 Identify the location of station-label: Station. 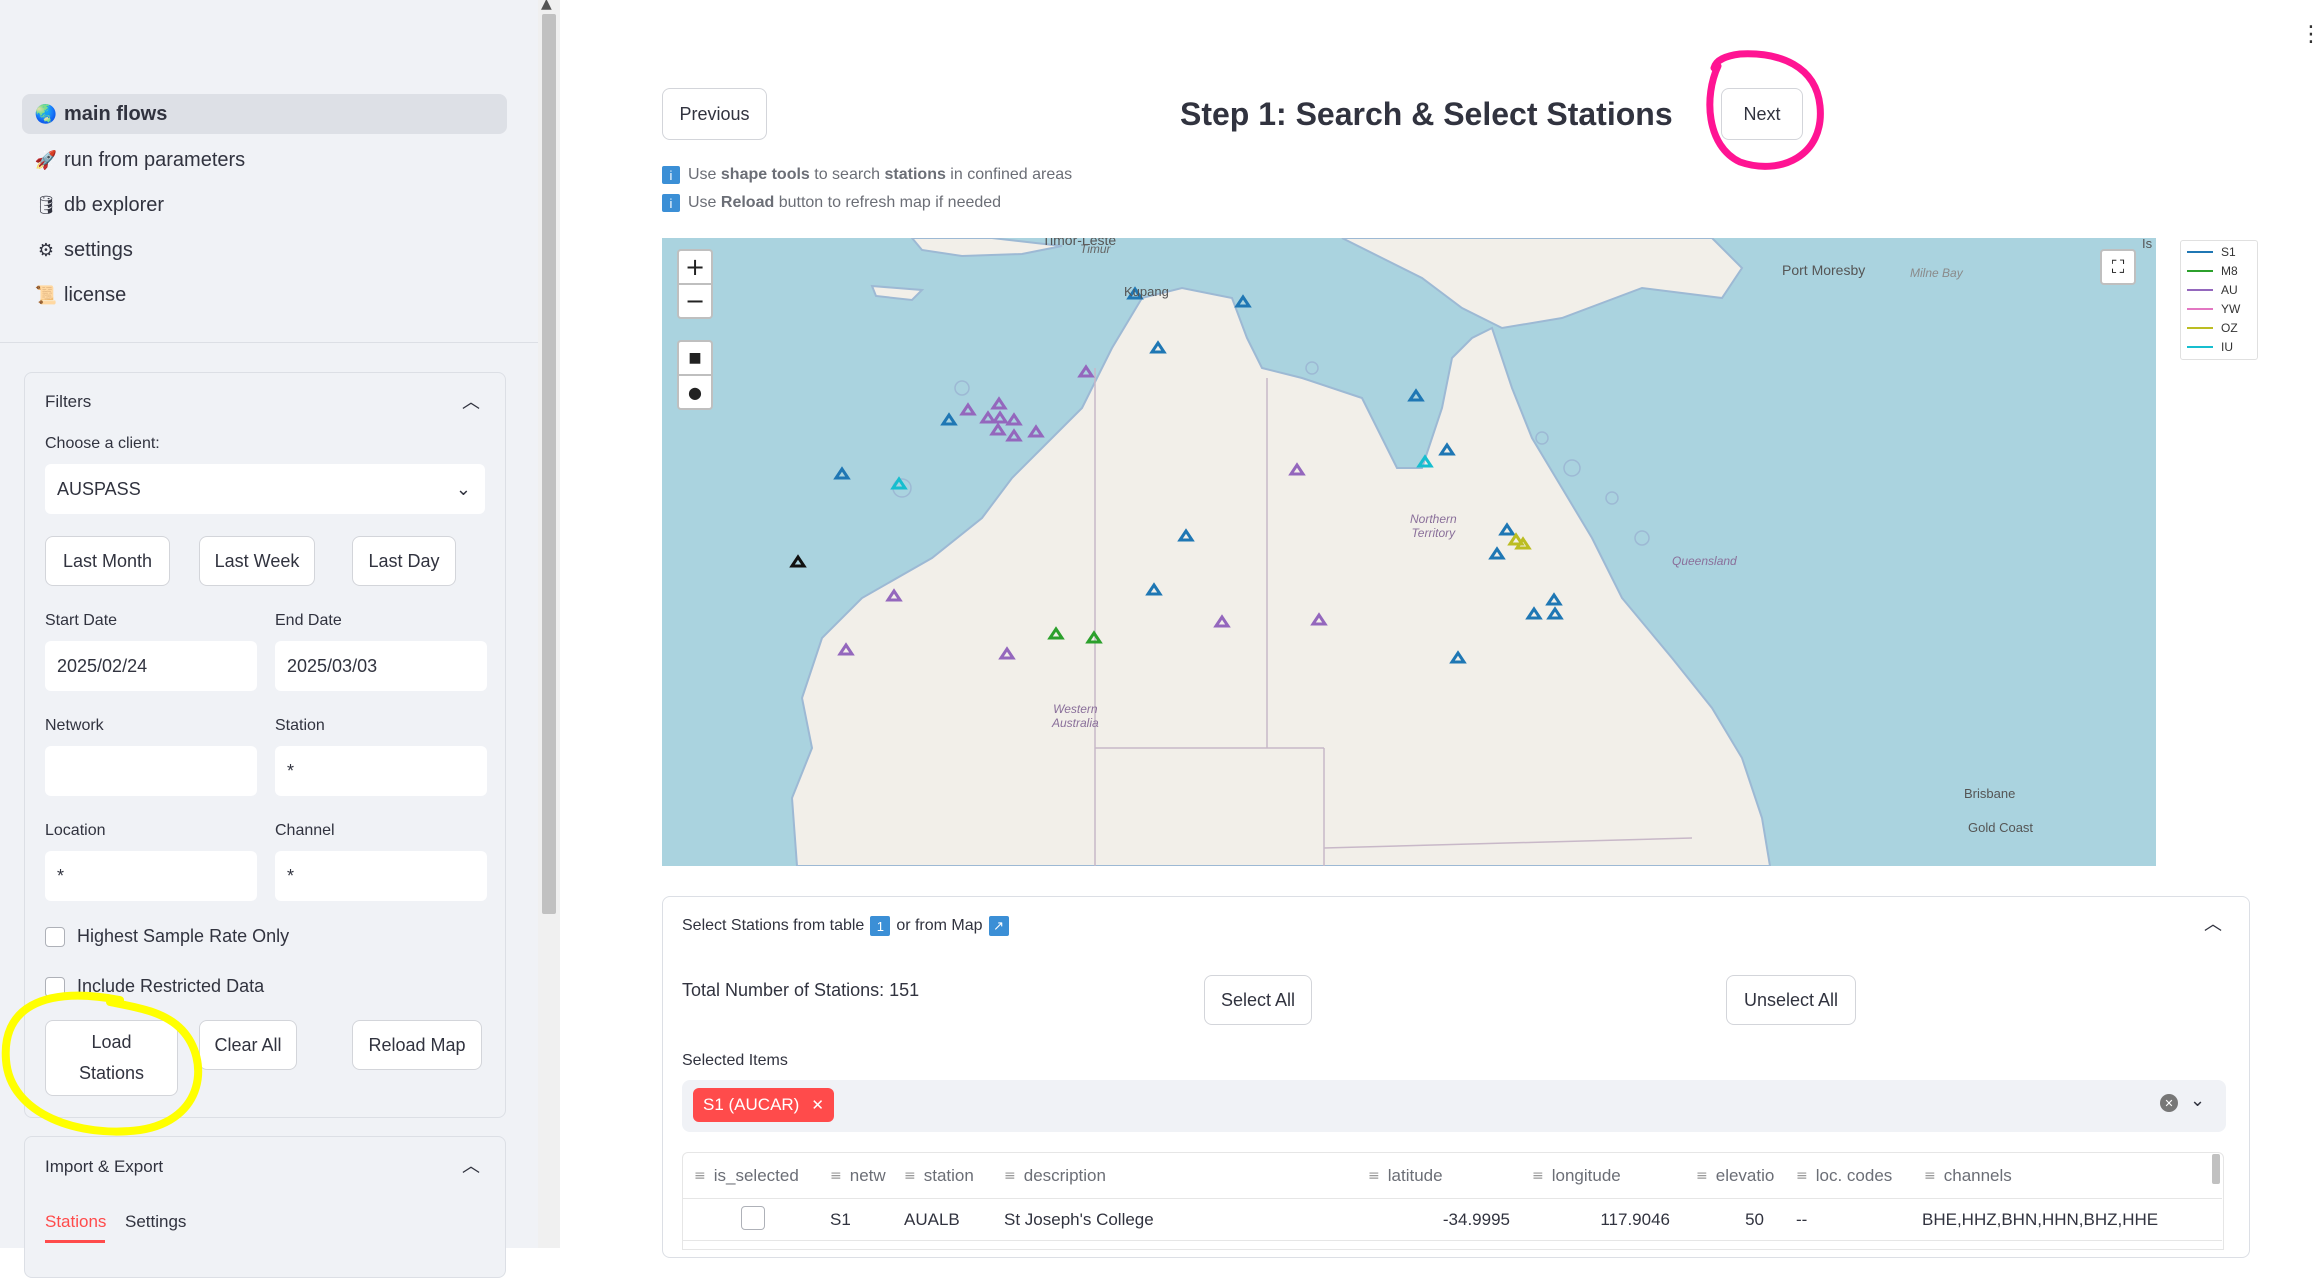
(300, 725).